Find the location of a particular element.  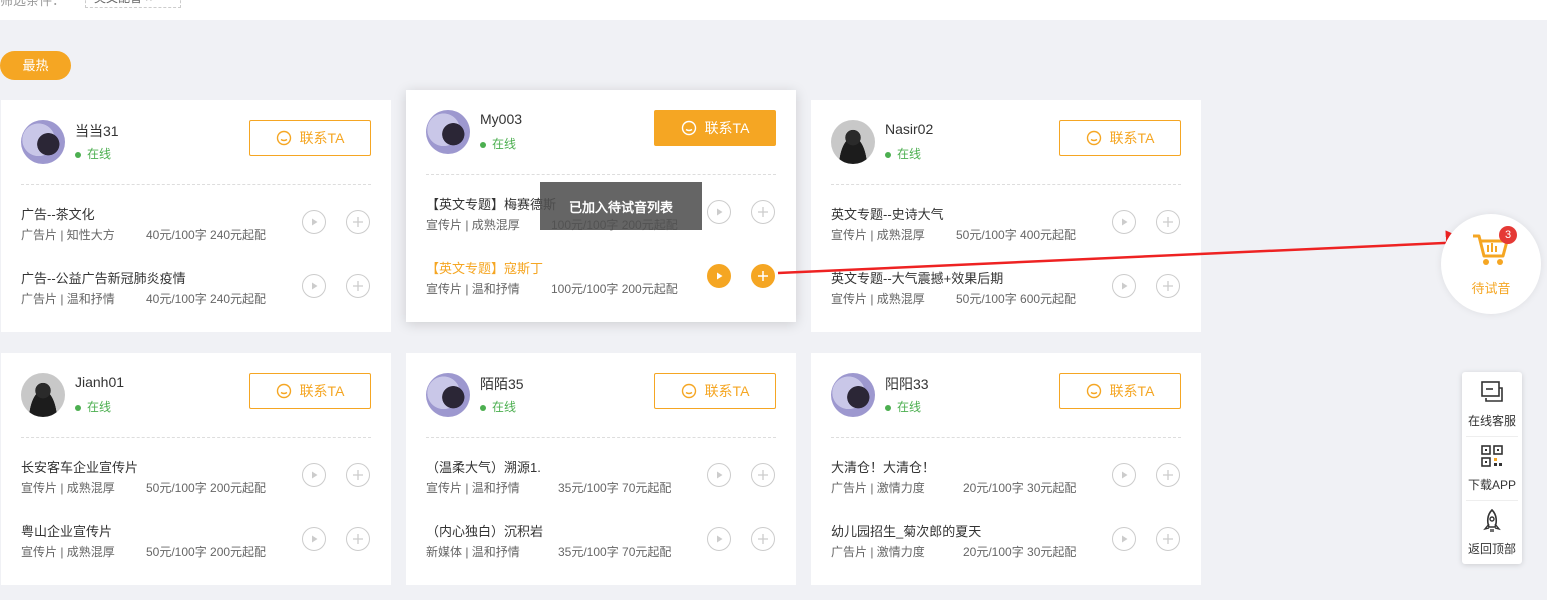

track-title: 广告--茶文化 is located at coordinates (58, 213).